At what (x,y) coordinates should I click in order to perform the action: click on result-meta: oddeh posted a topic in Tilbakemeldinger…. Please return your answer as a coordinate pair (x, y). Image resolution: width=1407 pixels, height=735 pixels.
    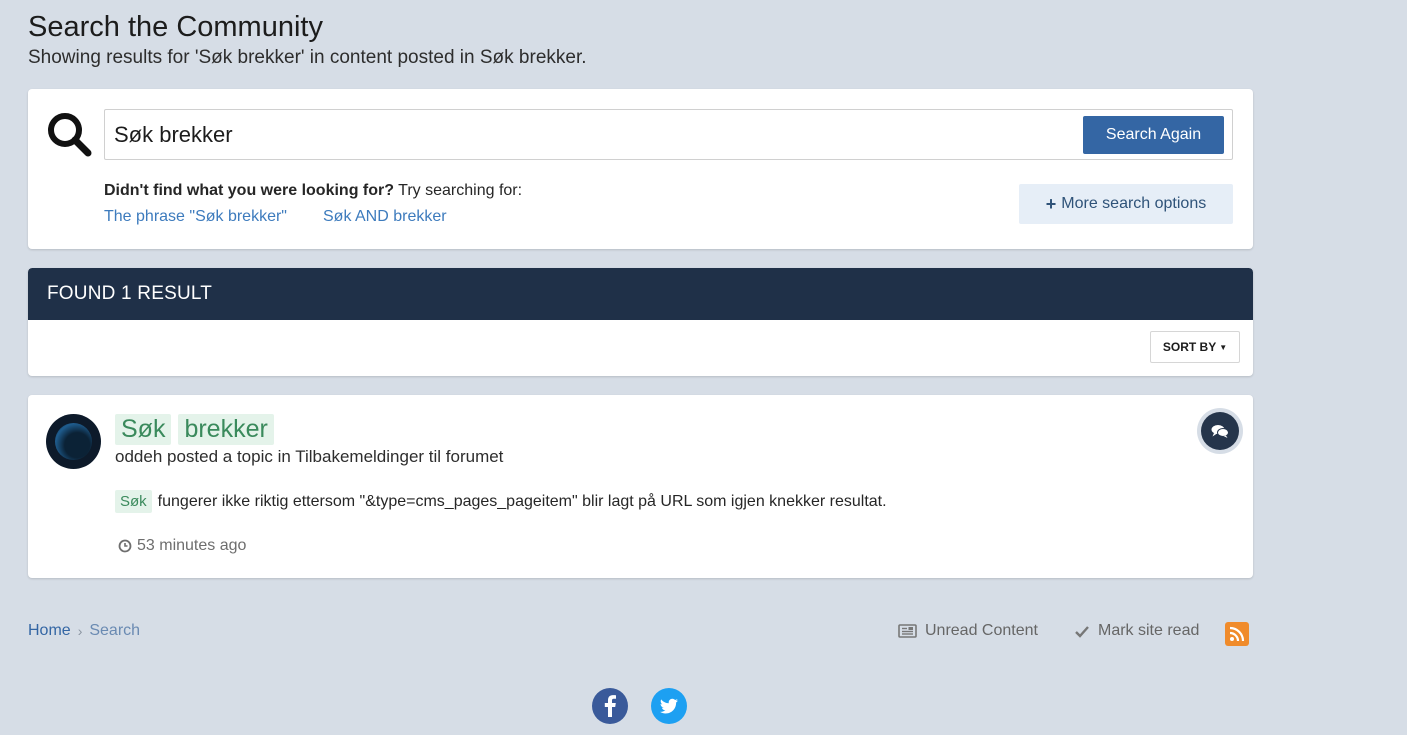
    Looking at the image, I should click on (309, 457).